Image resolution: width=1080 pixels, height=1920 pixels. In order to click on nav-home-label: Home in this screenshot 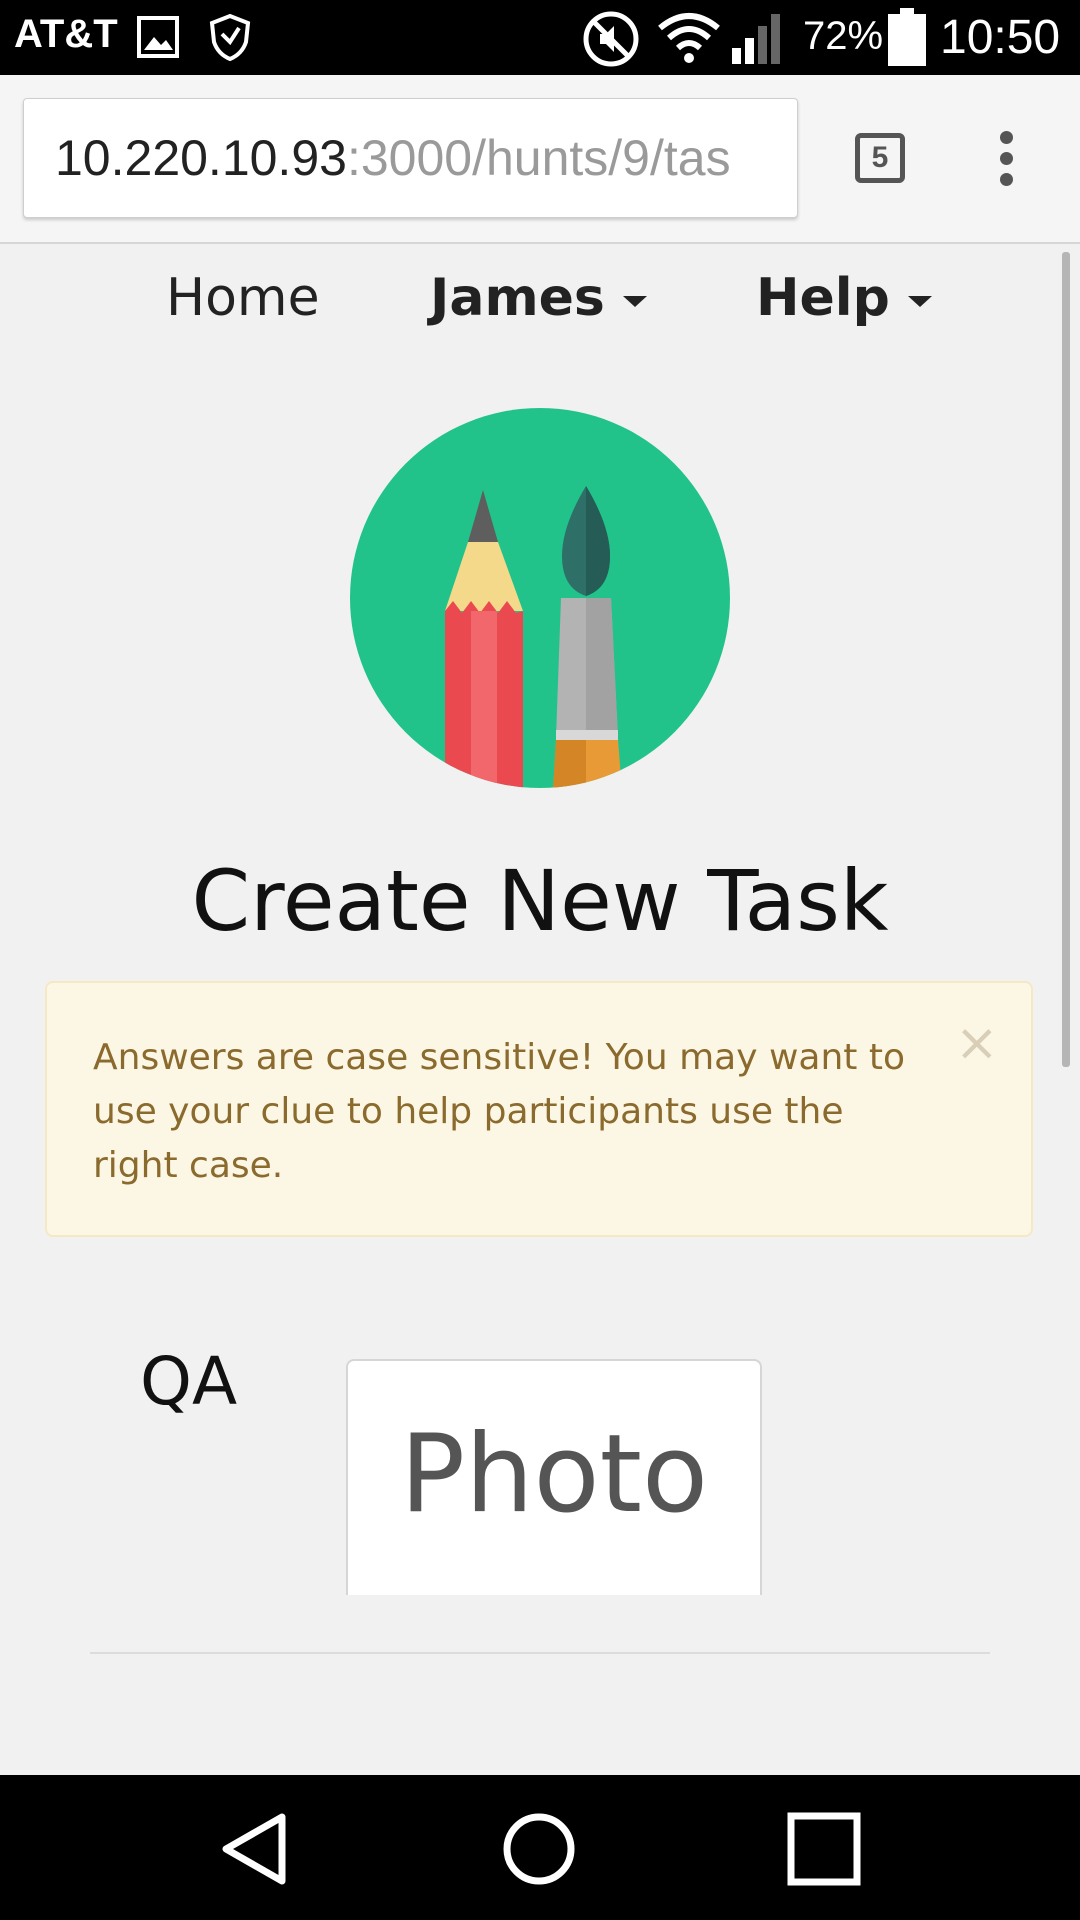, I will do `click(243, 298)`.